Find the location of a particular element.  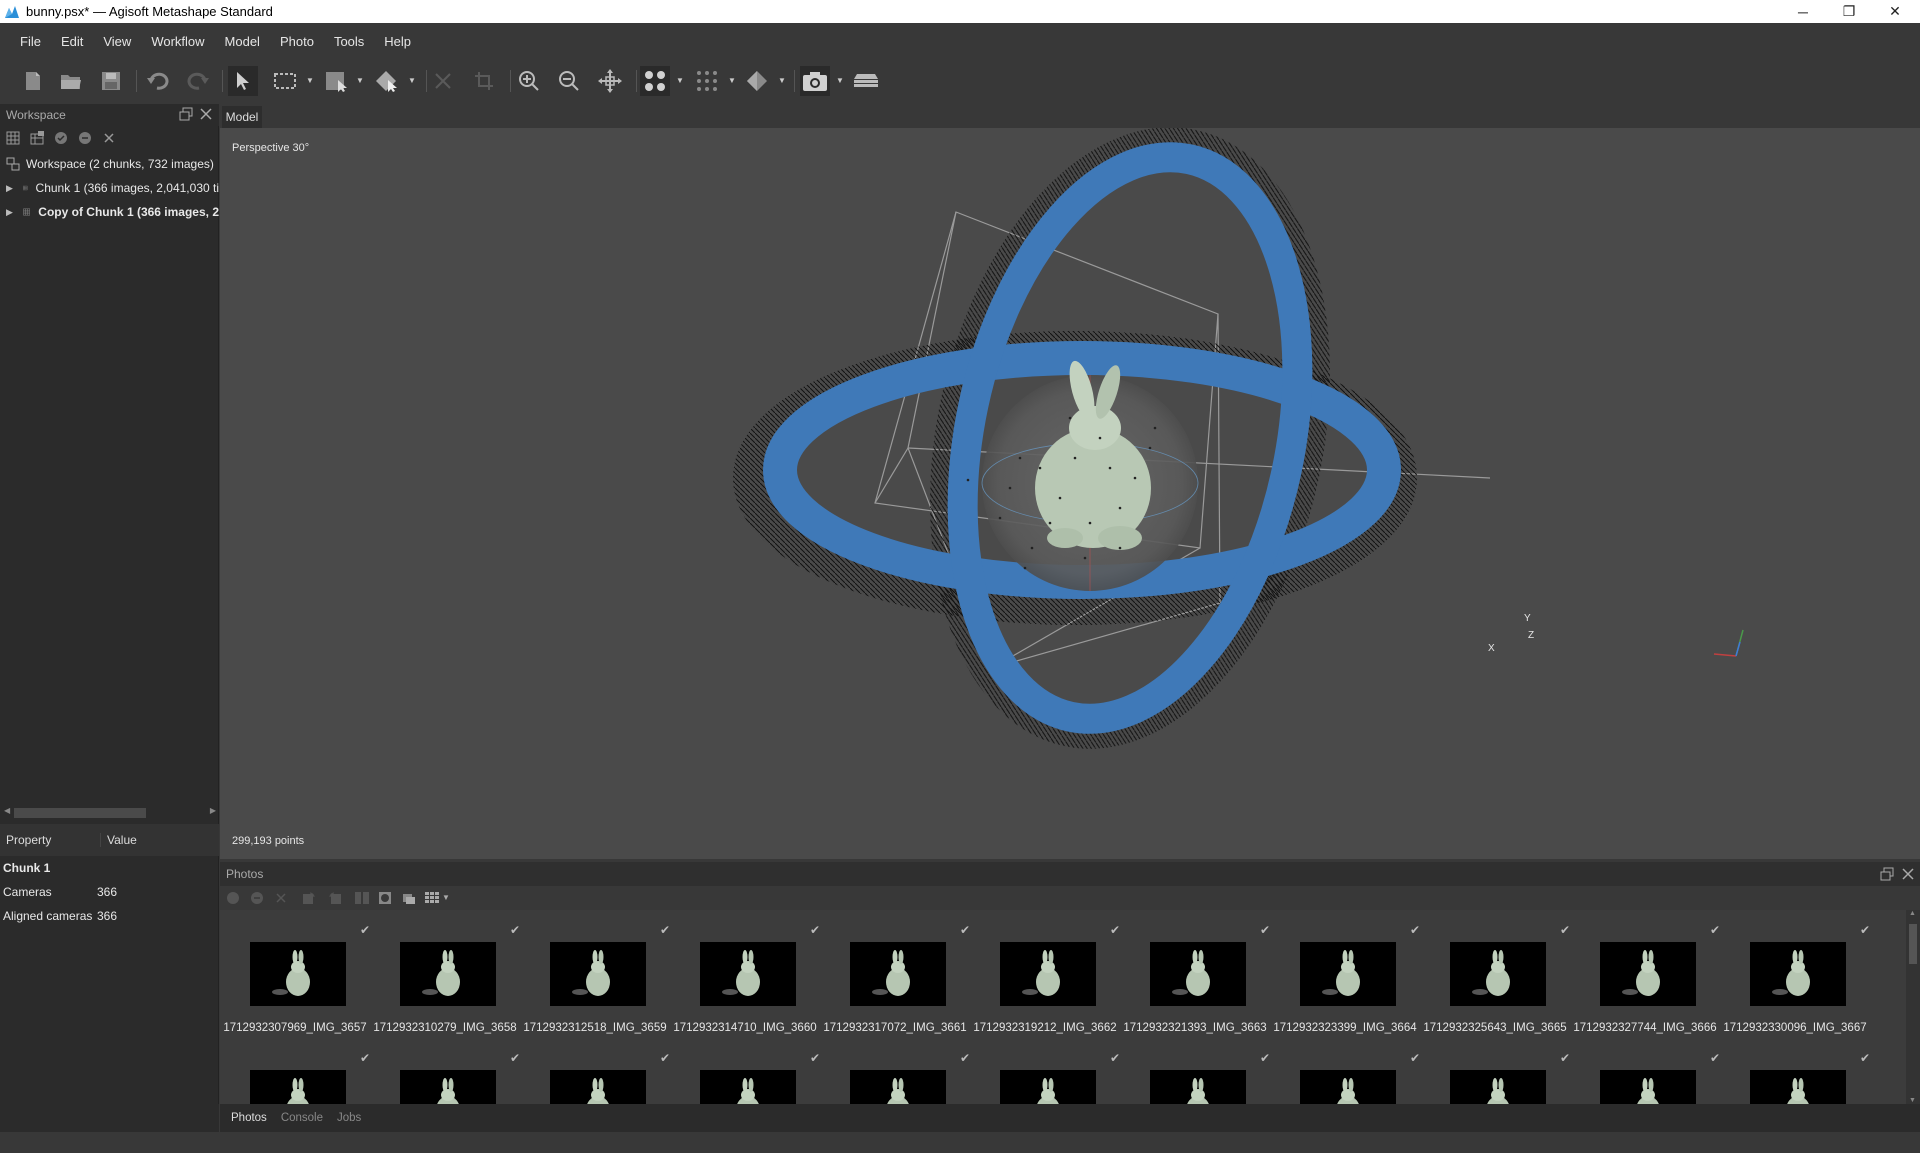

scroll-up-icon: ▲ is located at coordinates (1912, 913).